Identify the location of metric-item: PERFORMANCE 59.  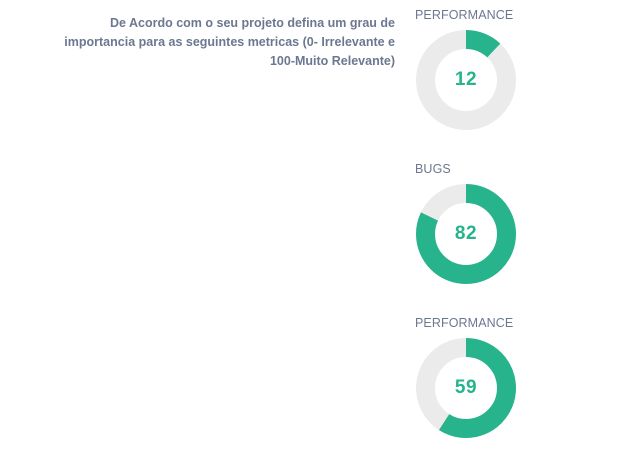
(470, 377).